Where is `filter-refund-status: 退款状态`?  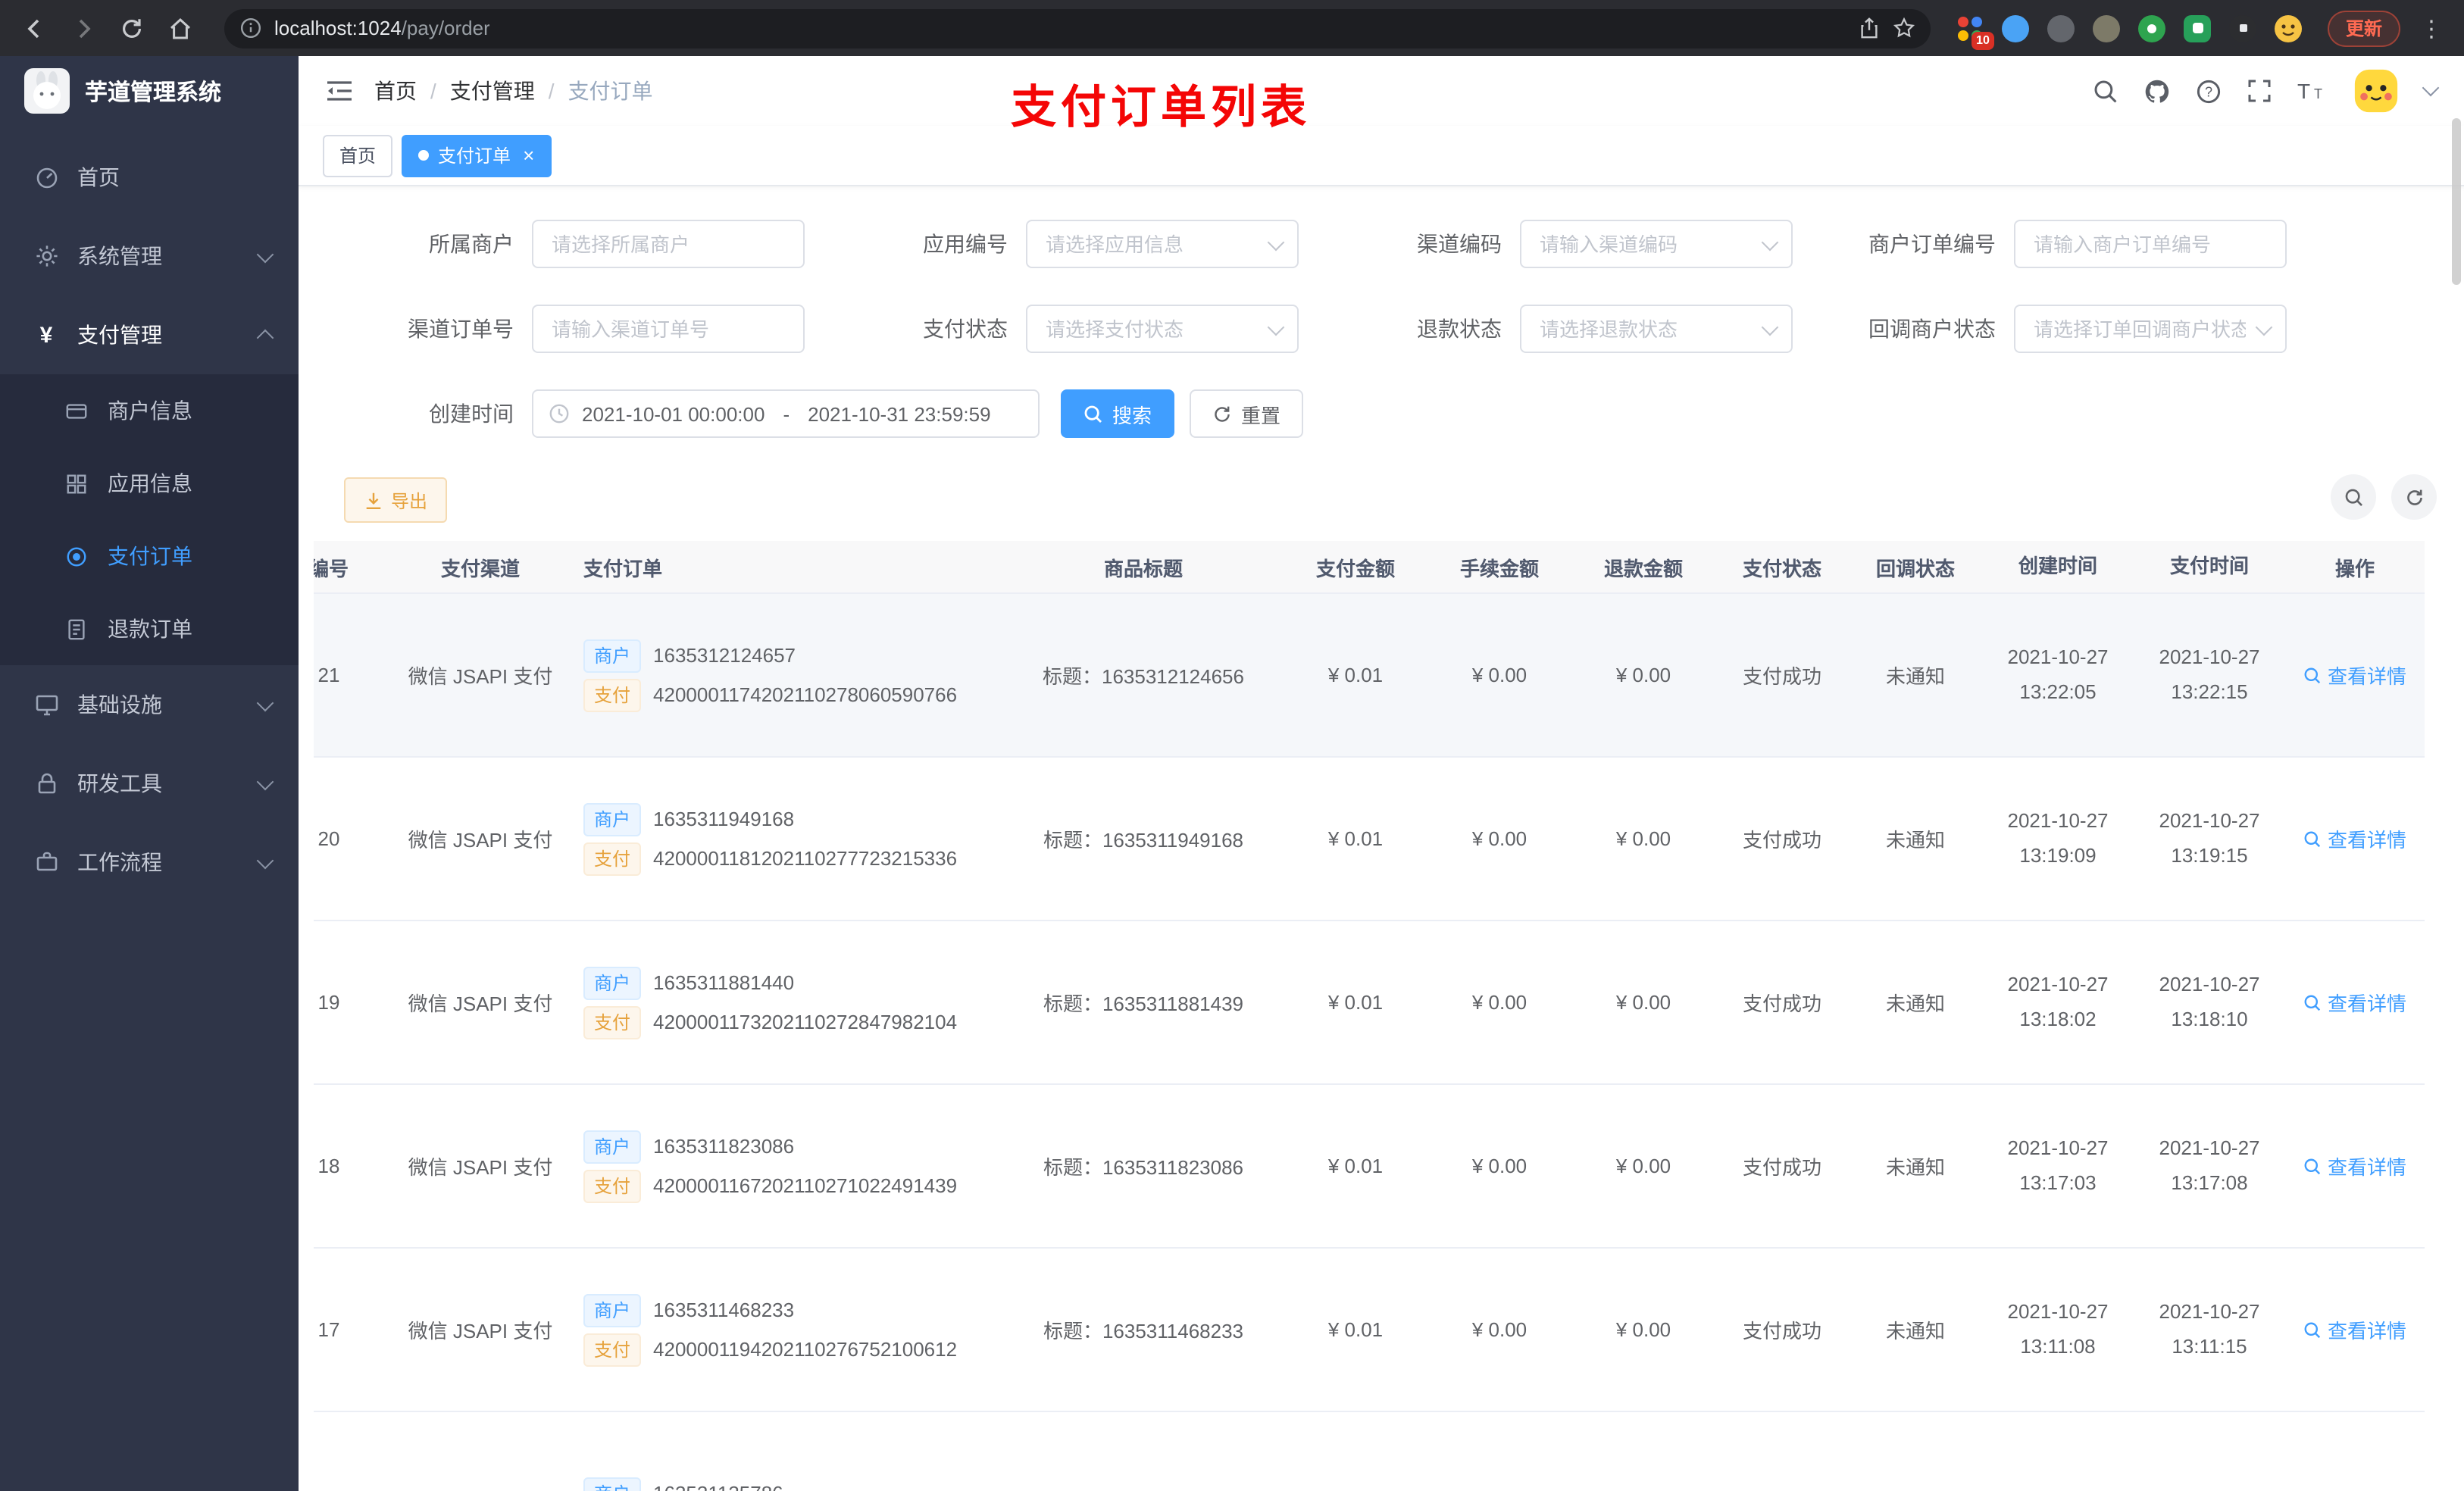 filter-refund-status: 退款状态 is located at coordinates (1562, 329).